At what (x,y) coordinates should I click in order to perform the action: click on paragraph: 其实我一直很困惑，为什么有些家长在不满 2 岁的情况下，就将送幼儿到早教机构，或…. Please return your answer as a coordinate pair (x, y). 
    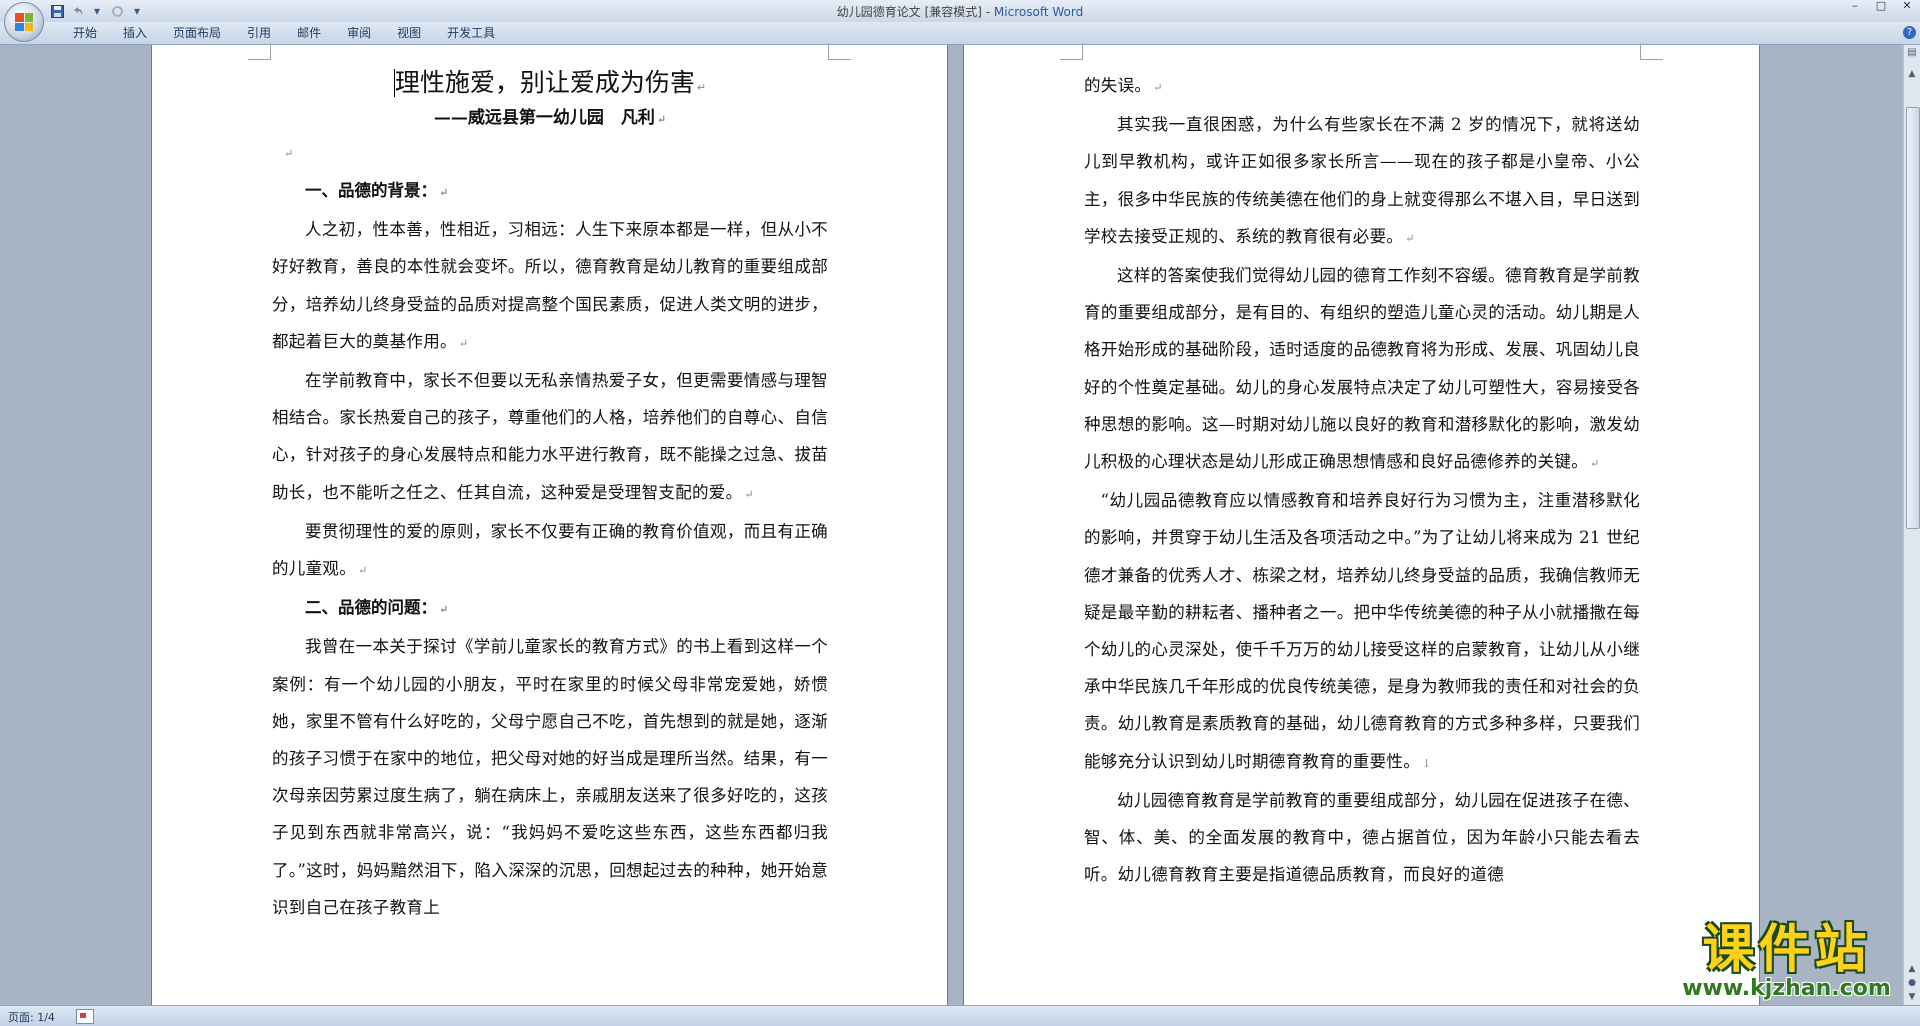
    Looking at the image, I should click on (1362, 180).